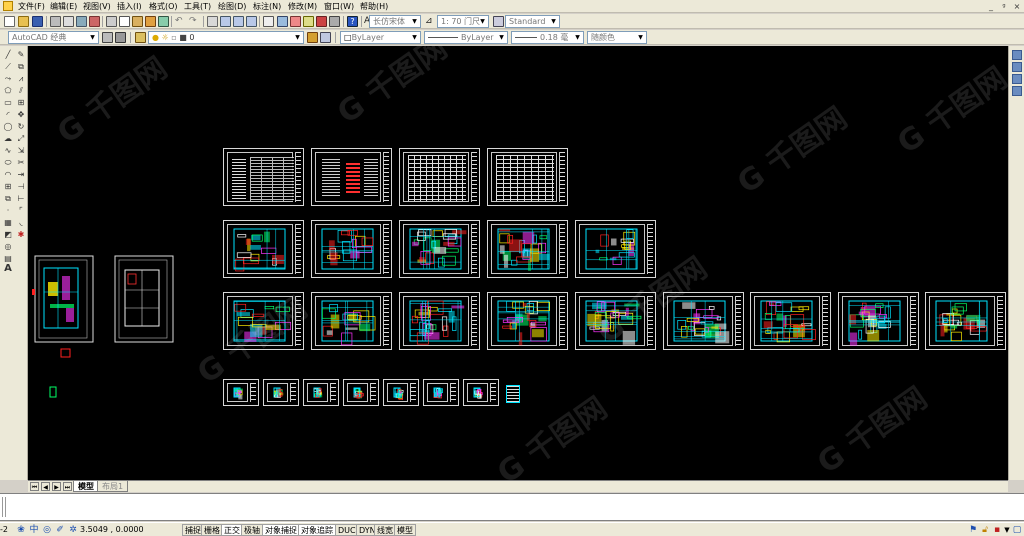  Describe the element at coordinates (374, 6) in the screenshot. I see `menu-help: 帮助(H)` at that location.